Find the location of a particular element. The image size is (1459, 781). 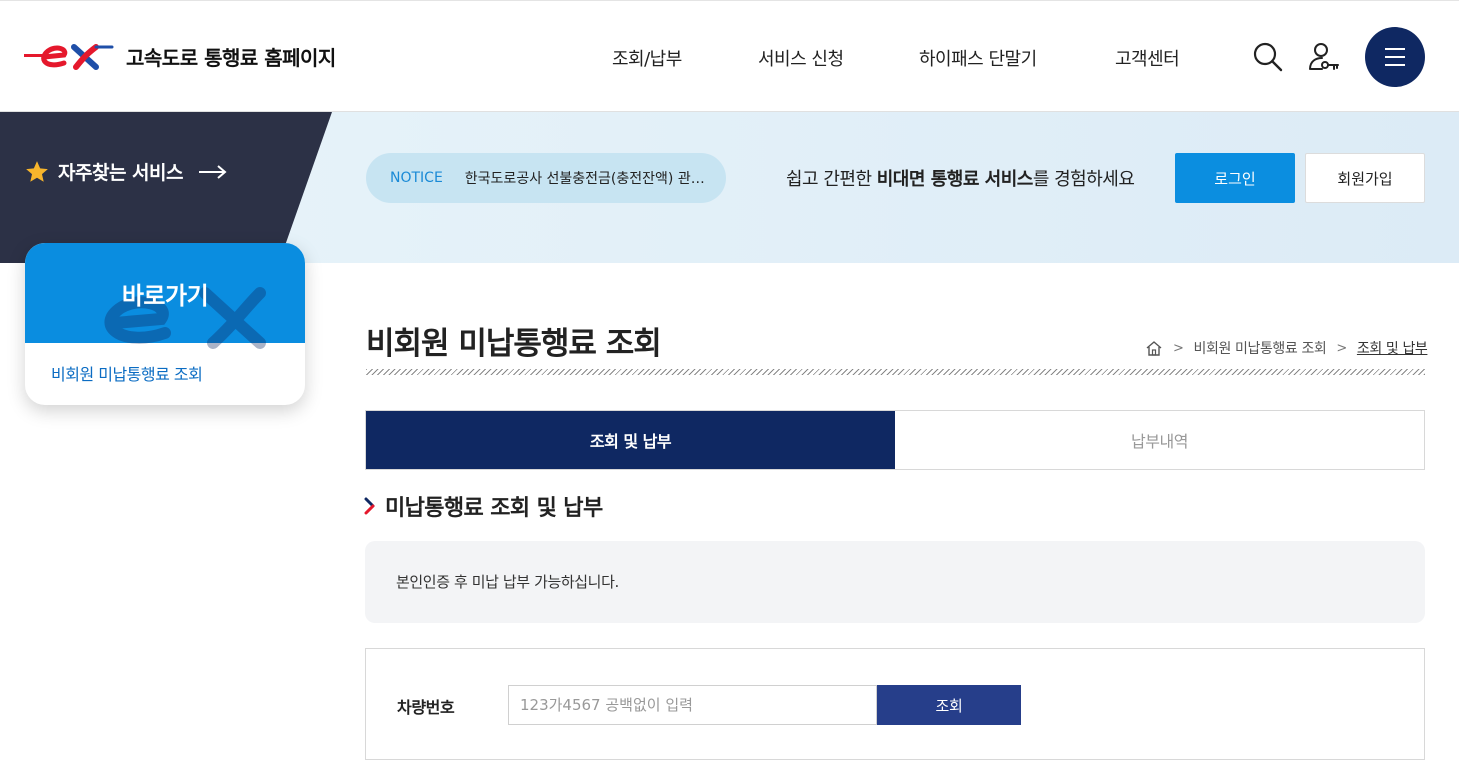

tab-bar: 조회 및 납부 납부내역 is located at coordinates (895, 440).